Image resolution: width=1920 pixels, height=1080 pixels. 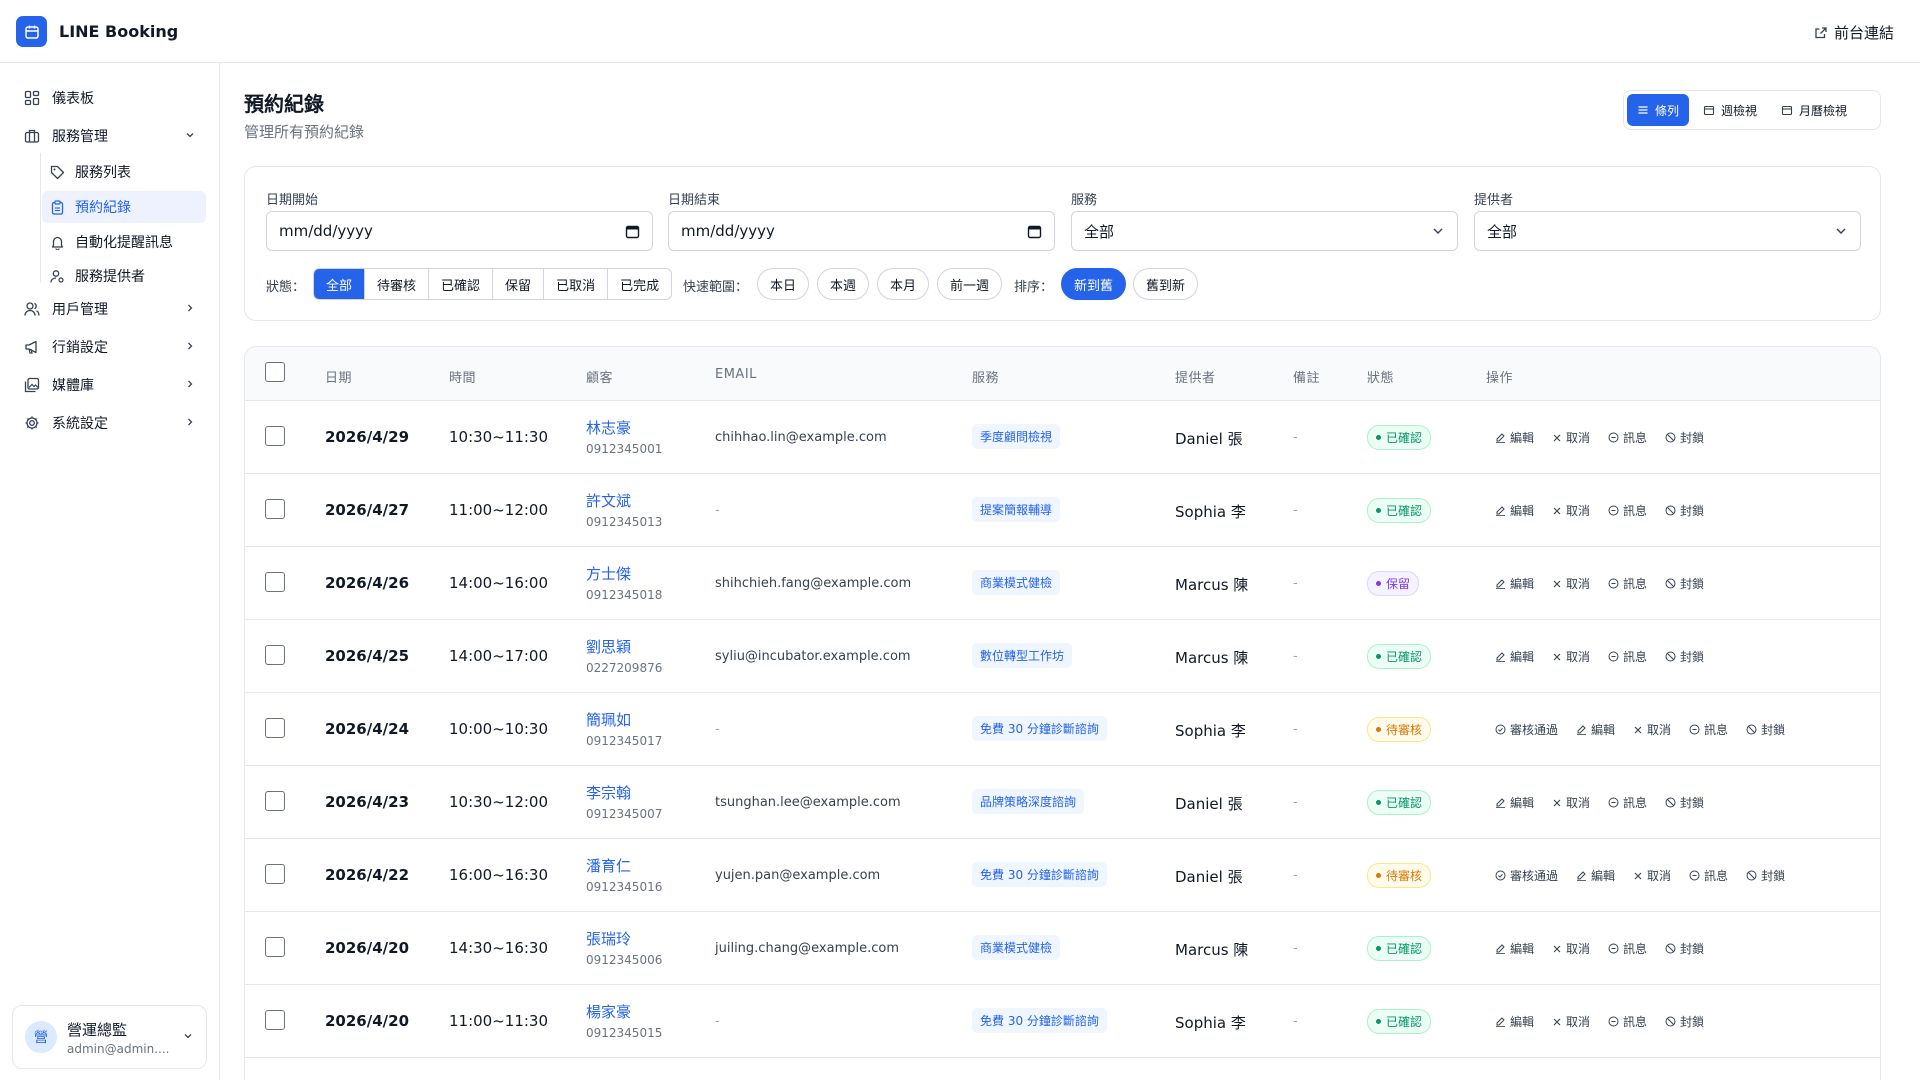 What do you see at coordinates (624, 865) in the screenshot?
I see `customer-name-link: 潘育仁` at bounding box center [624, 865].